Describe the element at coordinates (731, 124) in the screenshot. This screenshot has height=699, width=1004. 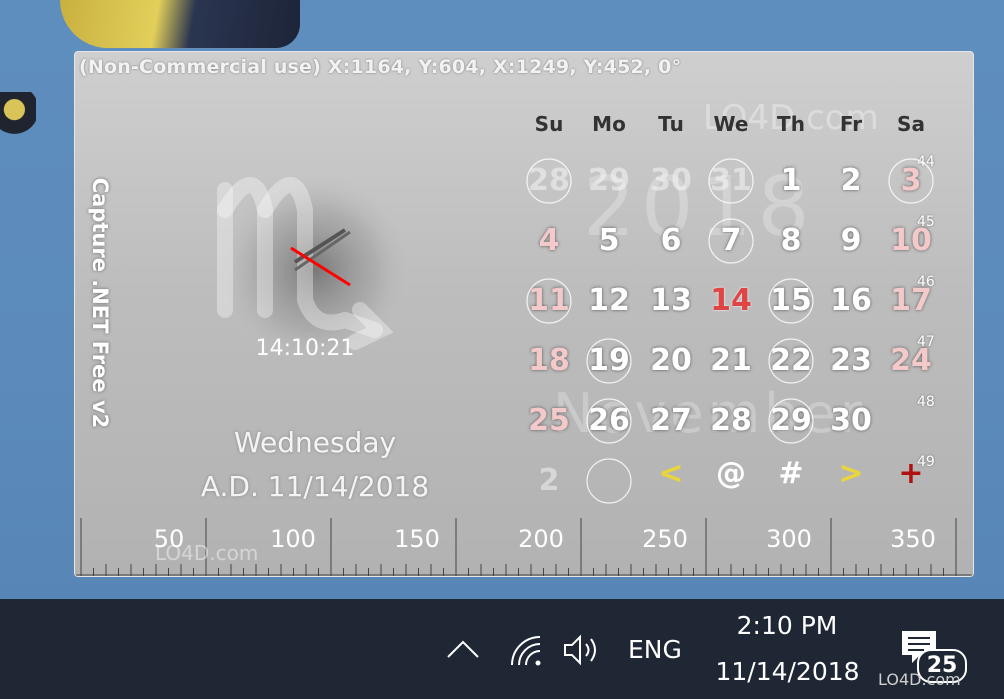
I see `weekday-label: We` at that location.